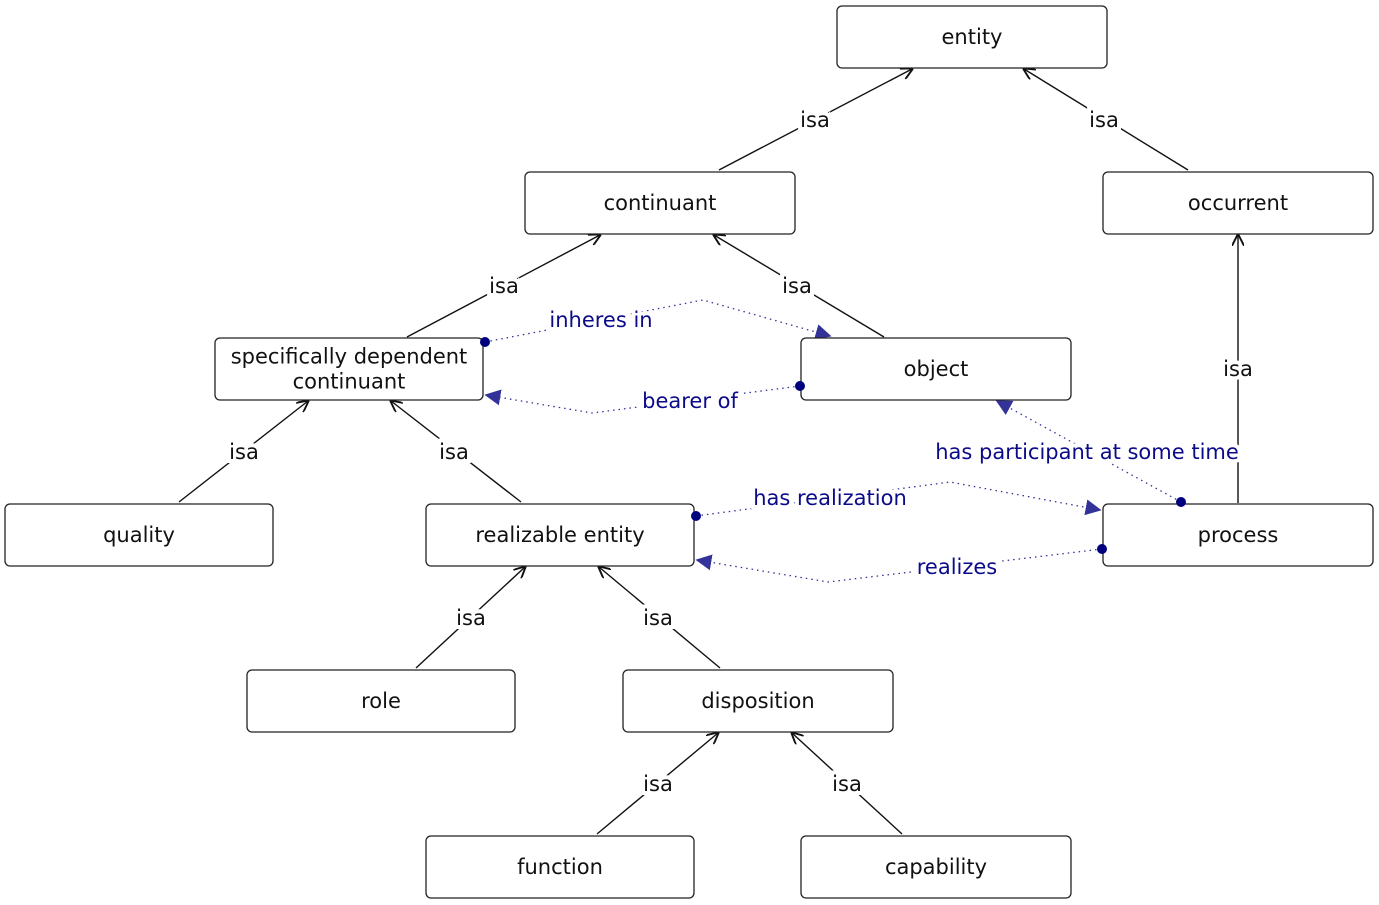 The height and width of the screenshot is (905, 1379). I want to click on relation-label: inheres in, so click(600, 320).